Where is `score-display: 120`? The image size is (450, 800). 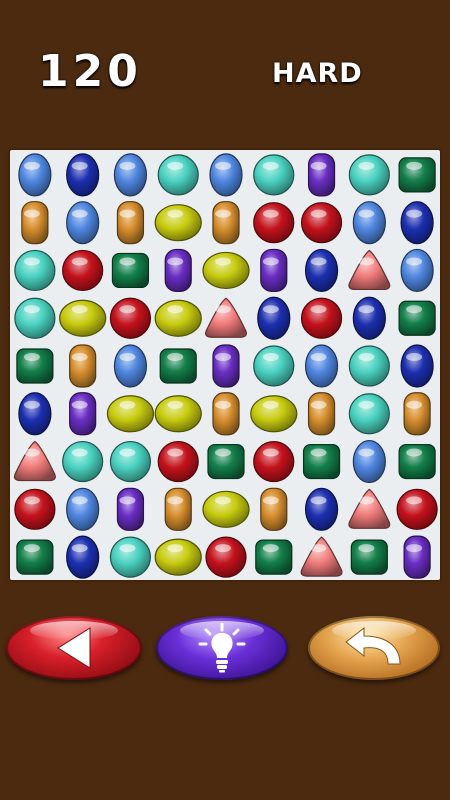 score-display: 120 is located at coordinates (90, 71).